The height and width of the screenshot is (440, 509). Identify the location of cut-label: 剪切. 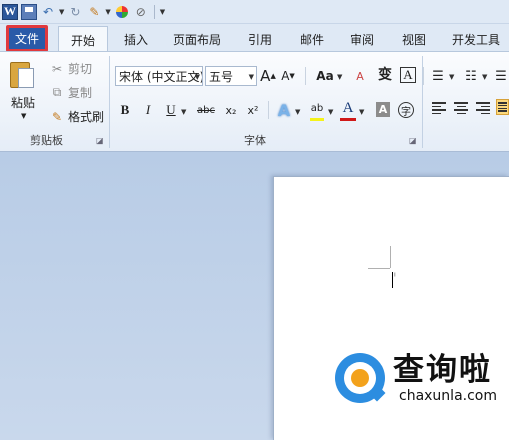
(80, 69).